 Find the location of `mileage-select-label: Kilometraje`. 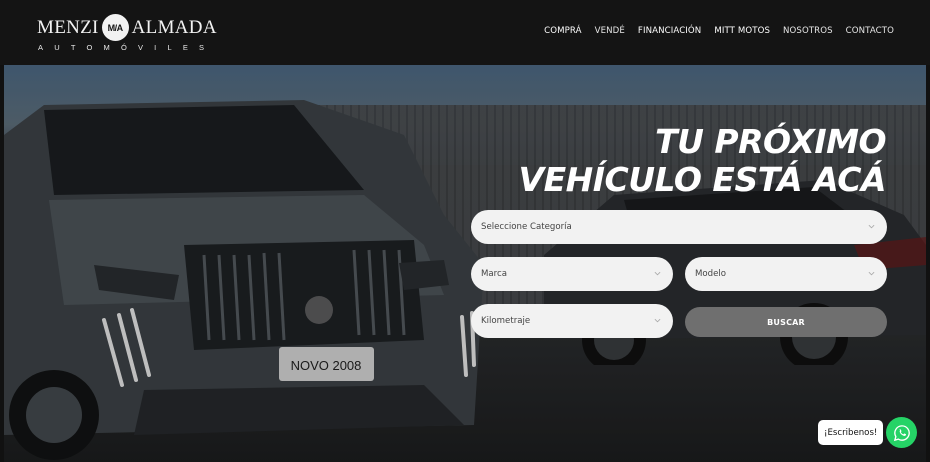

mileage-select-label: Kilometraje is located at coordinates (506, 321).